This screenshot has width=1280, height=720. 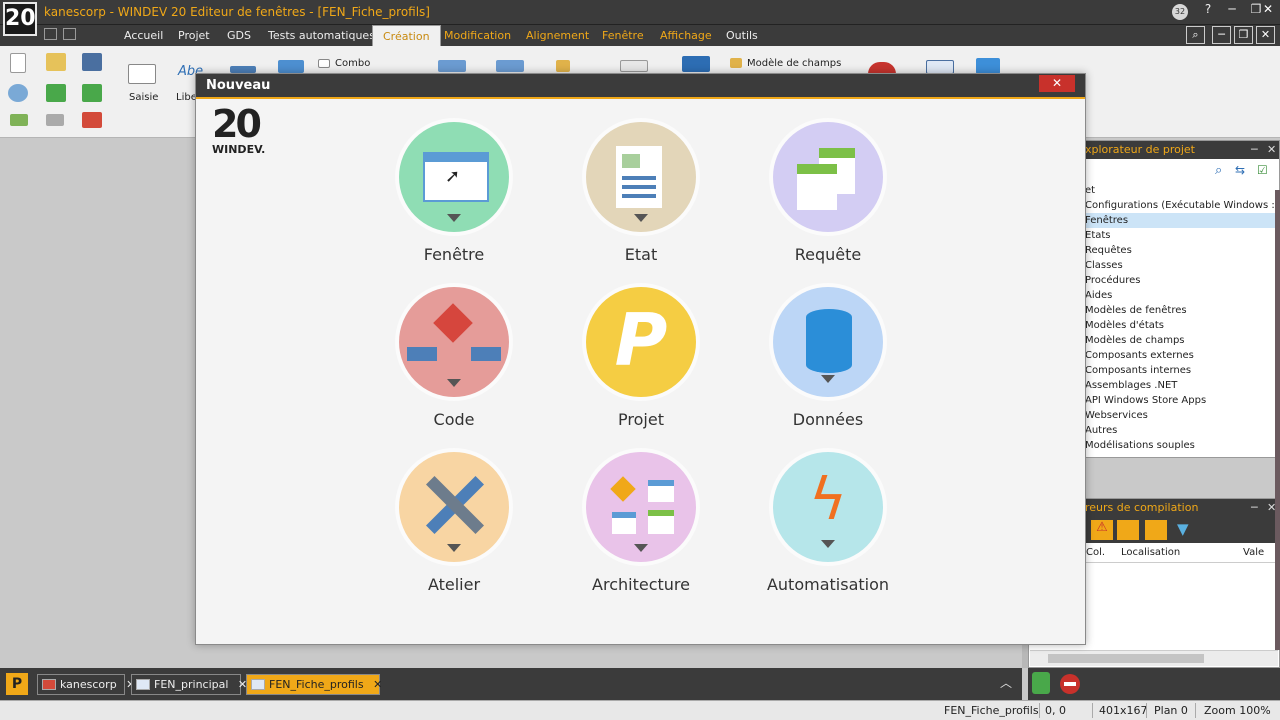 I want to click on menu-affichage: Affichage, so click(x=686, y=35).